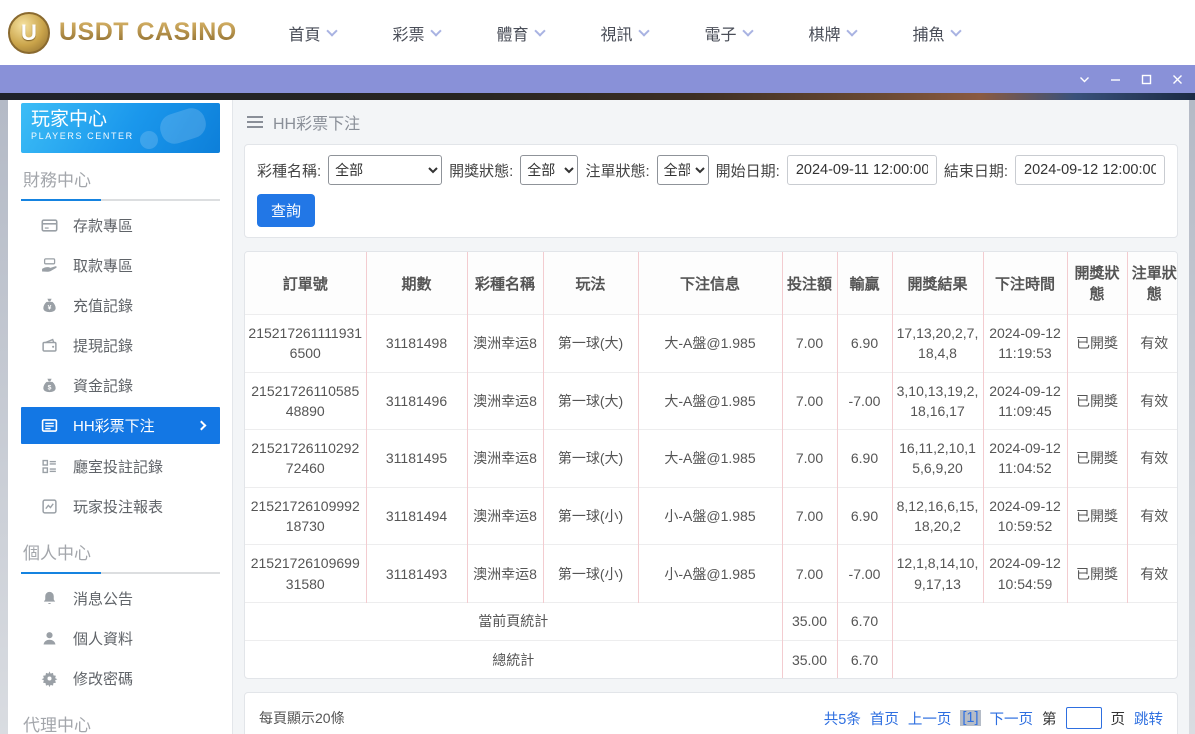  What do you see at coordinates (864, 659) in the screenshot?
I see `summary-winloss-total: 6.70` at bounding box center [864, 659].